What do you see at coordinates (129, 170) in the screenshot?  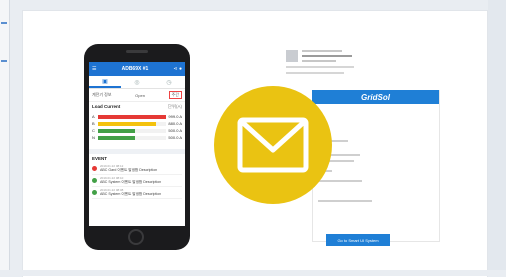 I see `event-text: ABC Gard 이벤트 발생함 Description` at bounding box center [129, 170].